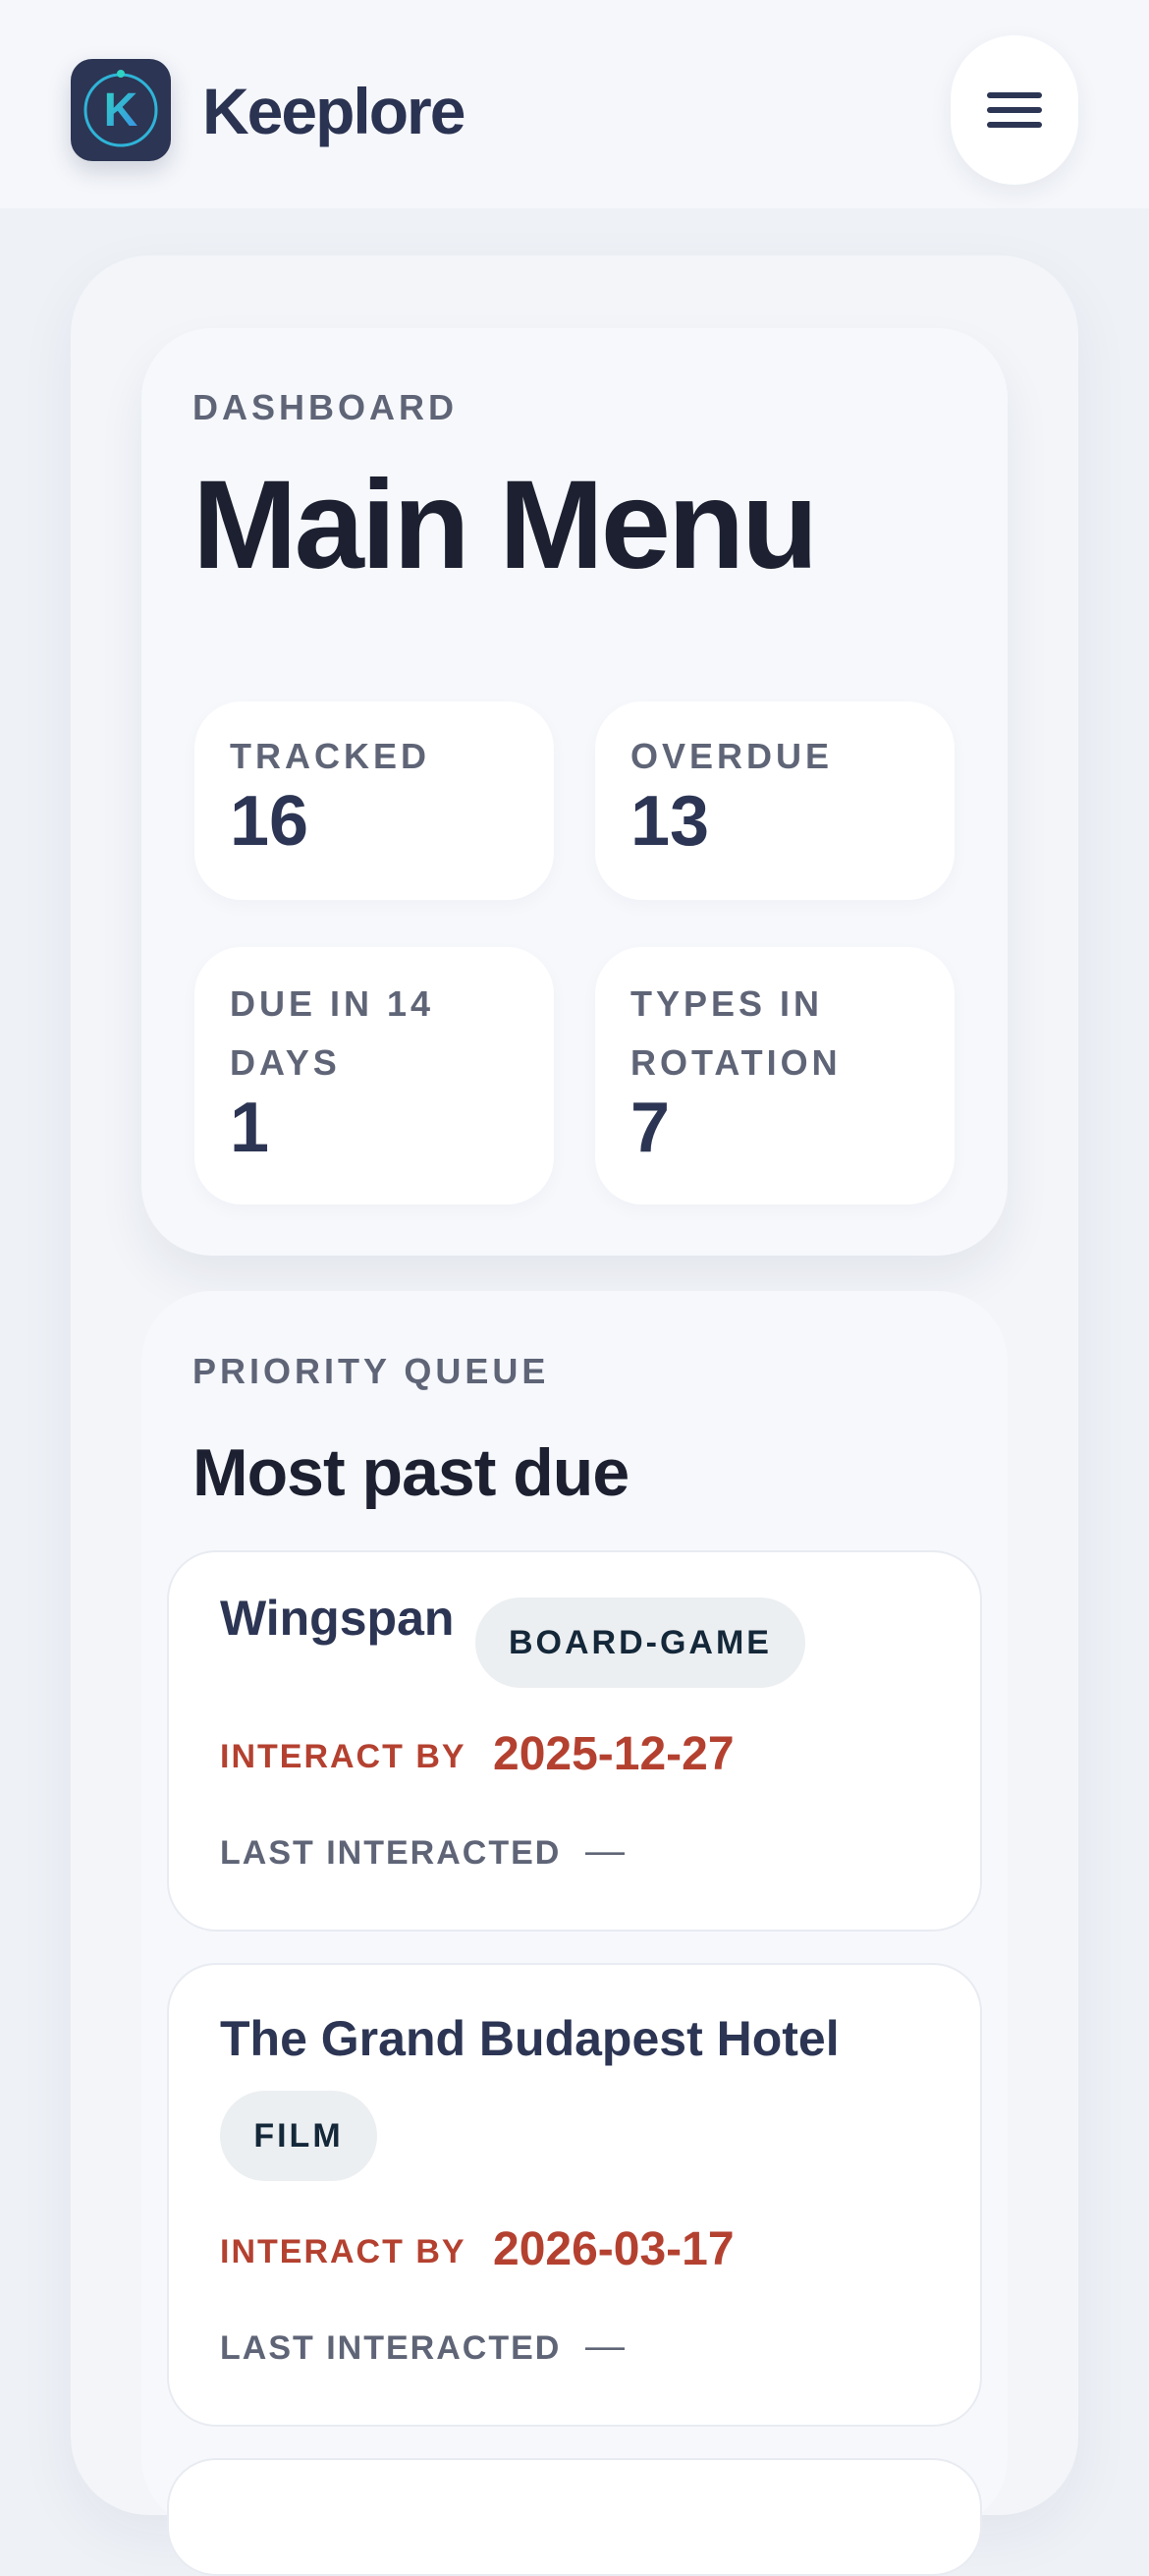 Image resolution: width=1149 pixels, height=2576 pixels. What do you see at coordinates (332, 1033) in the screenshot?
I see `stat-label: DUE IN 14 DAYS` at bounding box center [332, 1033].